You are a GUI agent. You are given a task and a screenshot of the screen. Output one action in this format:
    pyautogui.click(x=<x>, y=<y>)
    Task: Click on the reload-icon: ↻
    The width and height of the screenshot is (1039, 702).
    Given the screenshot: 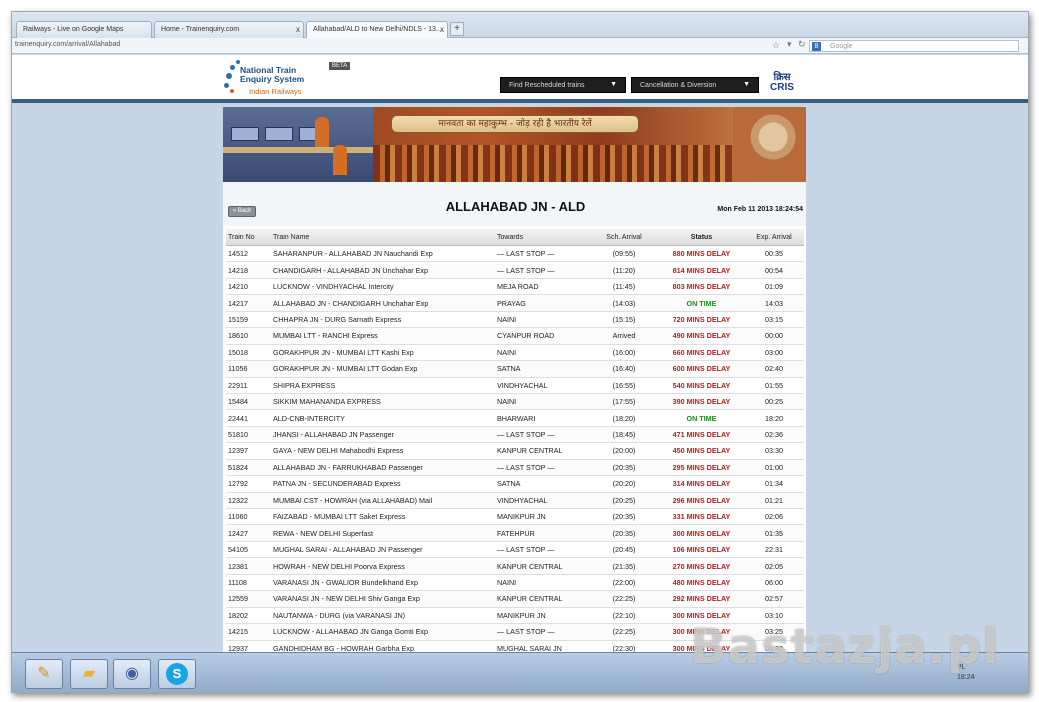 What is the action you would take?
    pyautogui.click(x=802, y=44)
    